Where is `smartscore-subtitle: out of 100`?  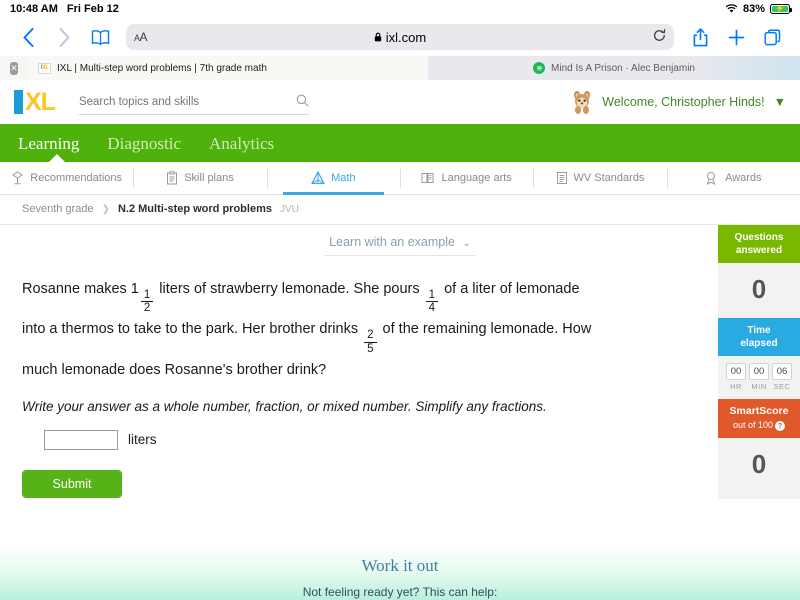 smartscore-subtitle: out of 100 is located at coordinates (753, 425).